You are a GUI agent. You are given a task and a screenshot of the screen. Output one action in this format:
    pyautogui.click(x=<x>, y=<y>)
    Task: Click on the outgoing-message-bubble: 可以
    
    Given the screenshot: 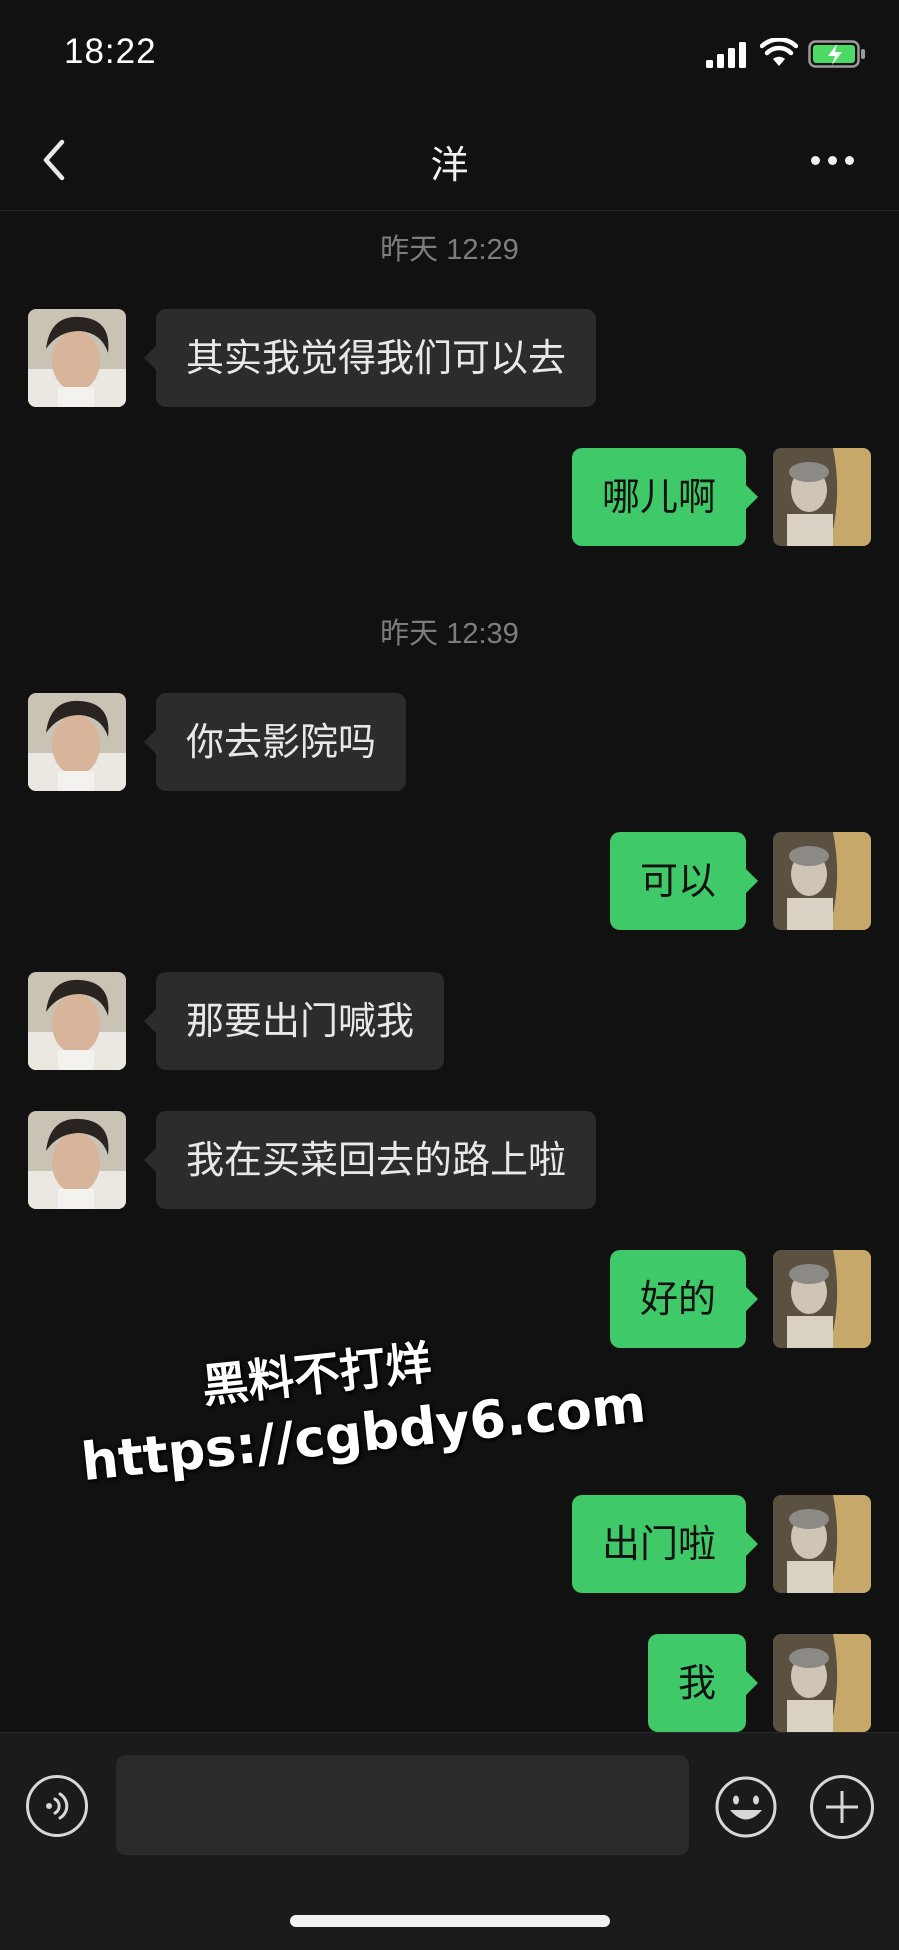 What is the action you would take?
    pyautogui.click(x=684, y=881)
    